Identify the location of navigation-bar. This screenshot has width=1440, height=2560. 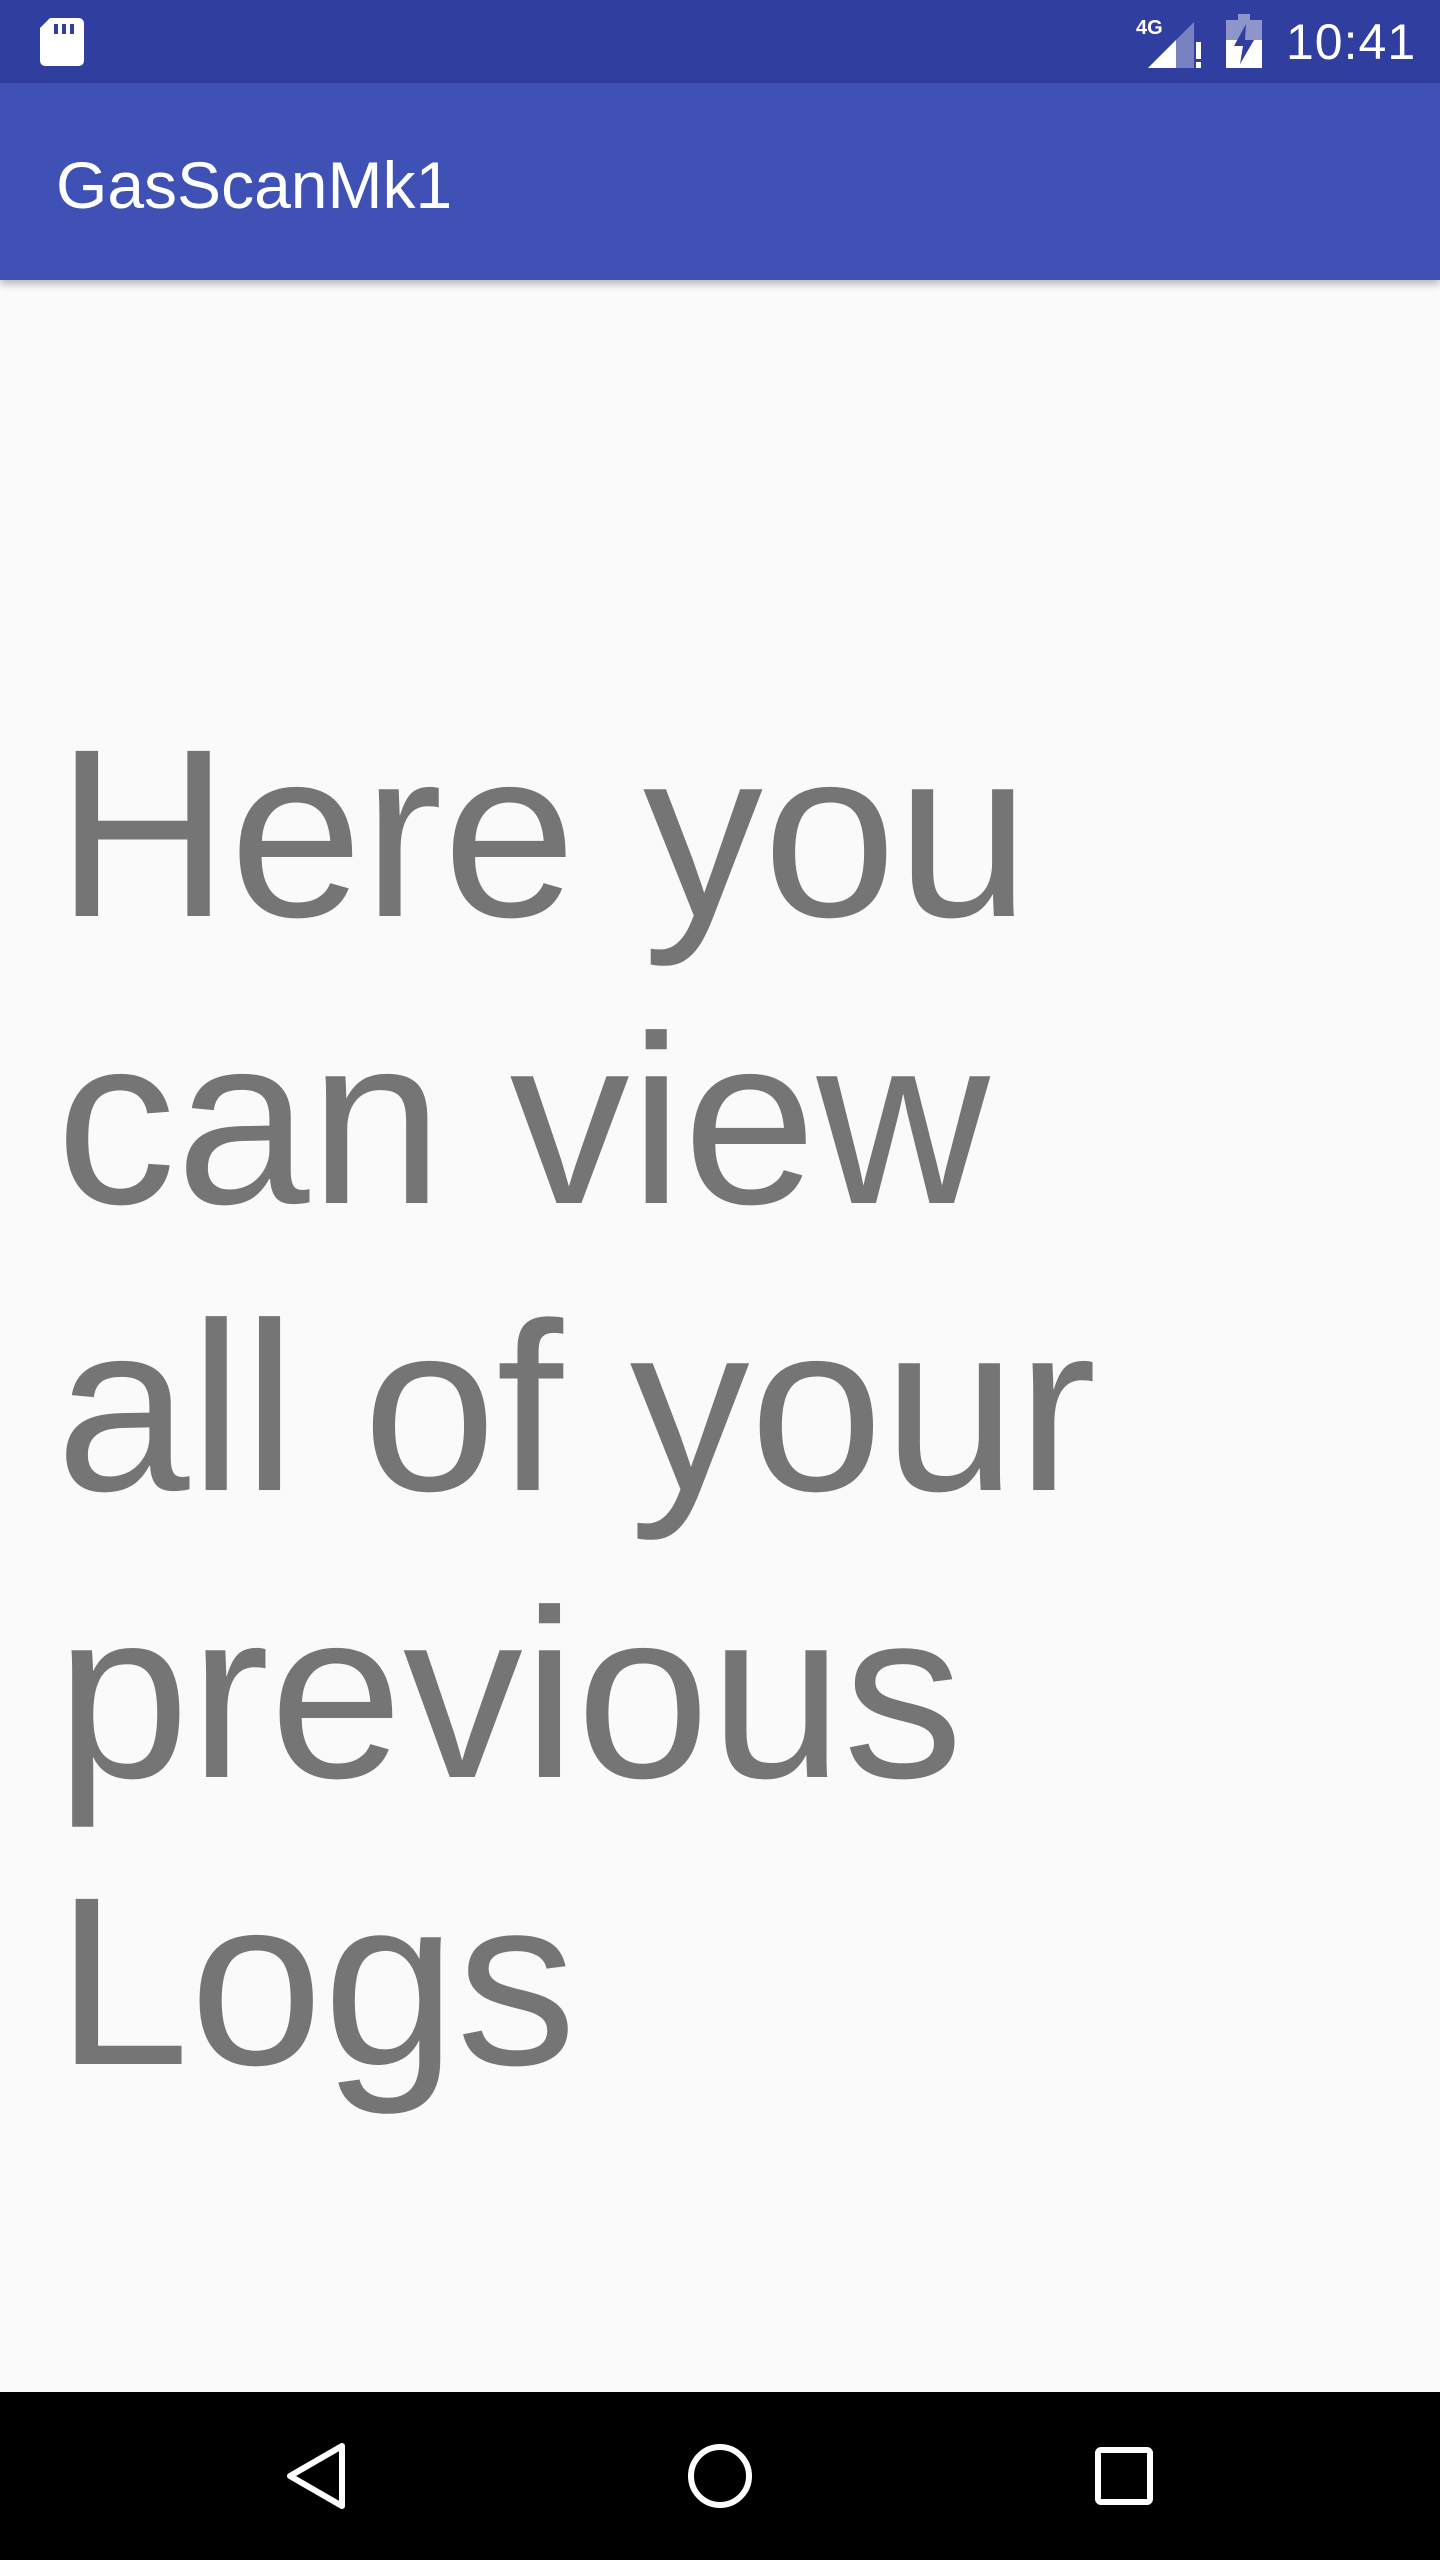
(720, 2476).